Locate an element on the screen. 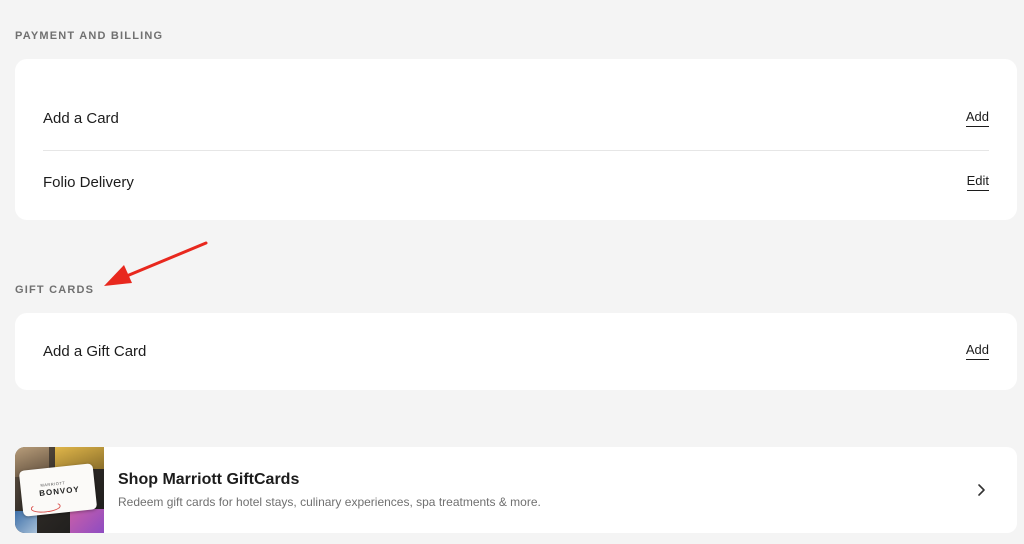  row-divider is located at coordinates (516, 150).